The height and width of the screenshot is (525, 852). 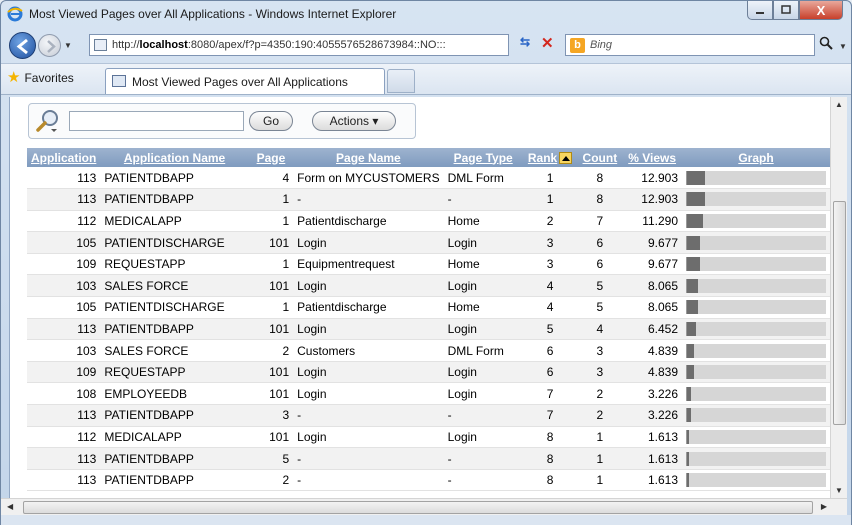 I want to click on search-options-dropdown: ▼, so click(x=843, y=46).